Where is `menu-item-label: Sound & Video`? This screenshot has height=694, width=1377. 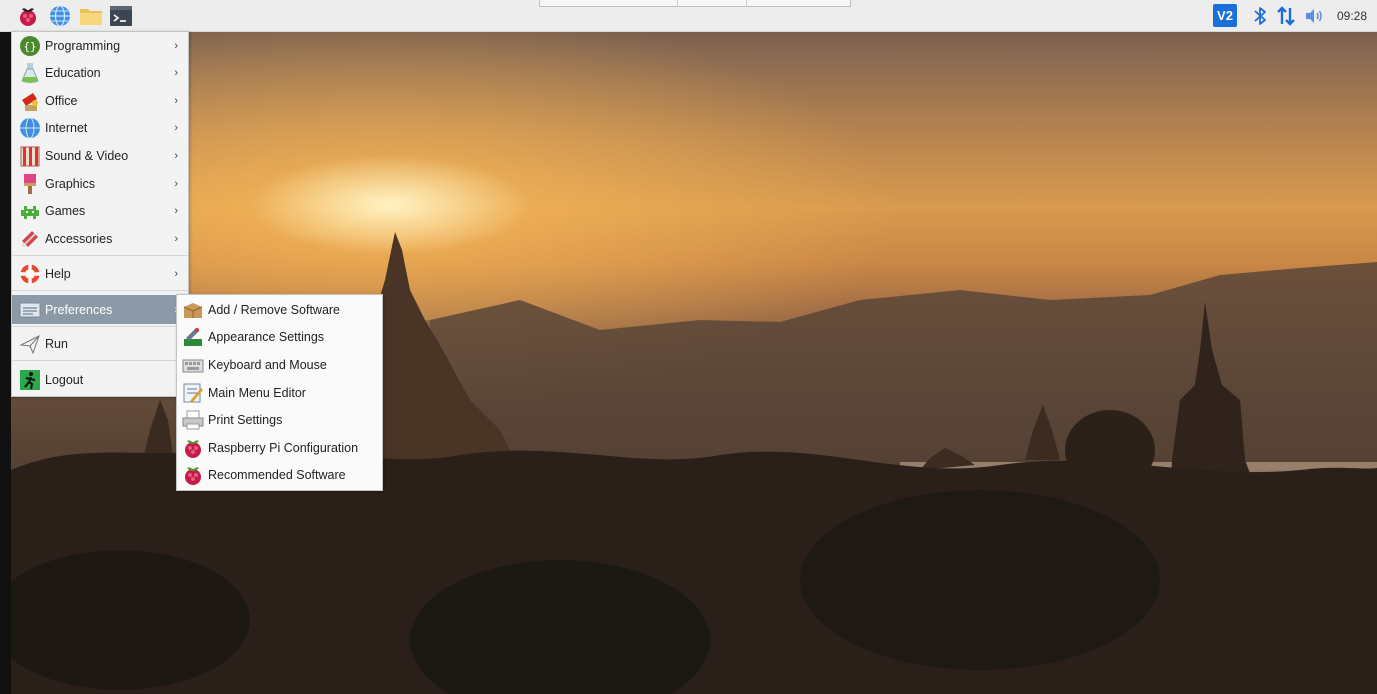
menu-item-label: Sound & Video is located at coordinates (87, 155).